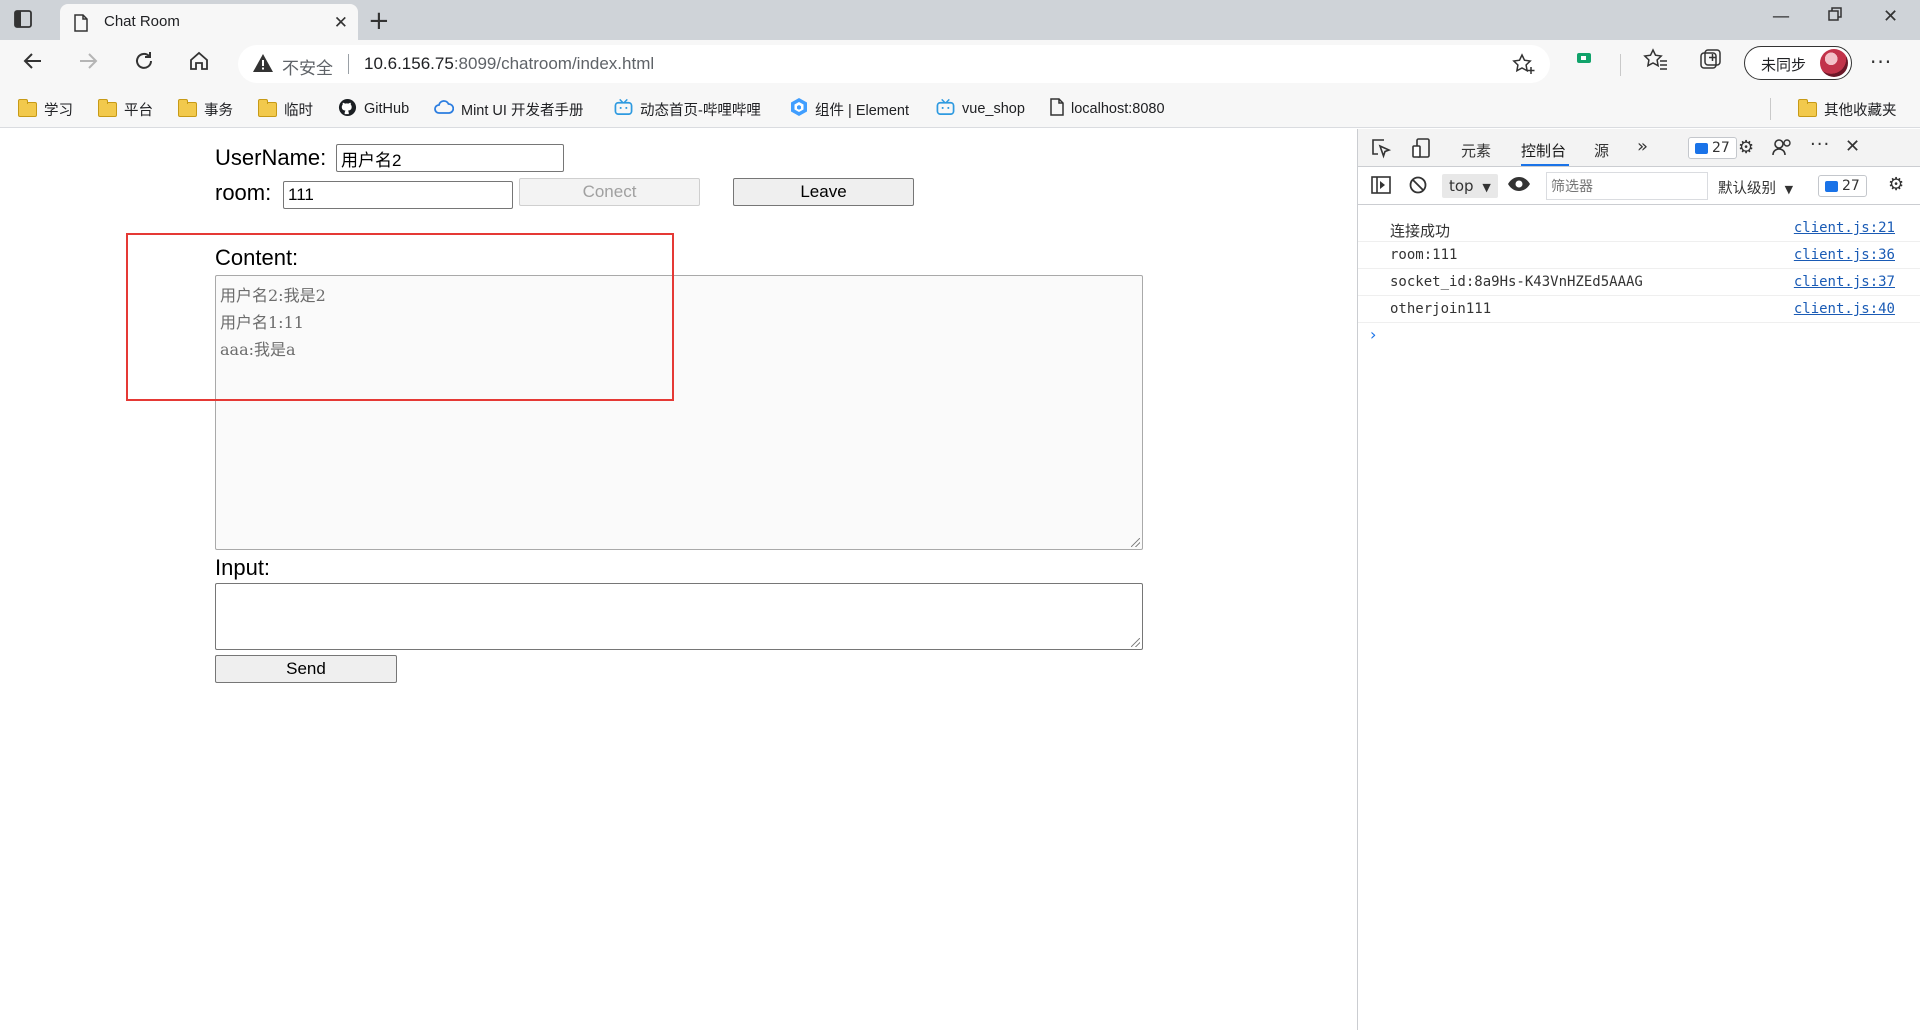  Describe the element at coordinates (398, 195) in the screenshot. I see `room-input` at that location.